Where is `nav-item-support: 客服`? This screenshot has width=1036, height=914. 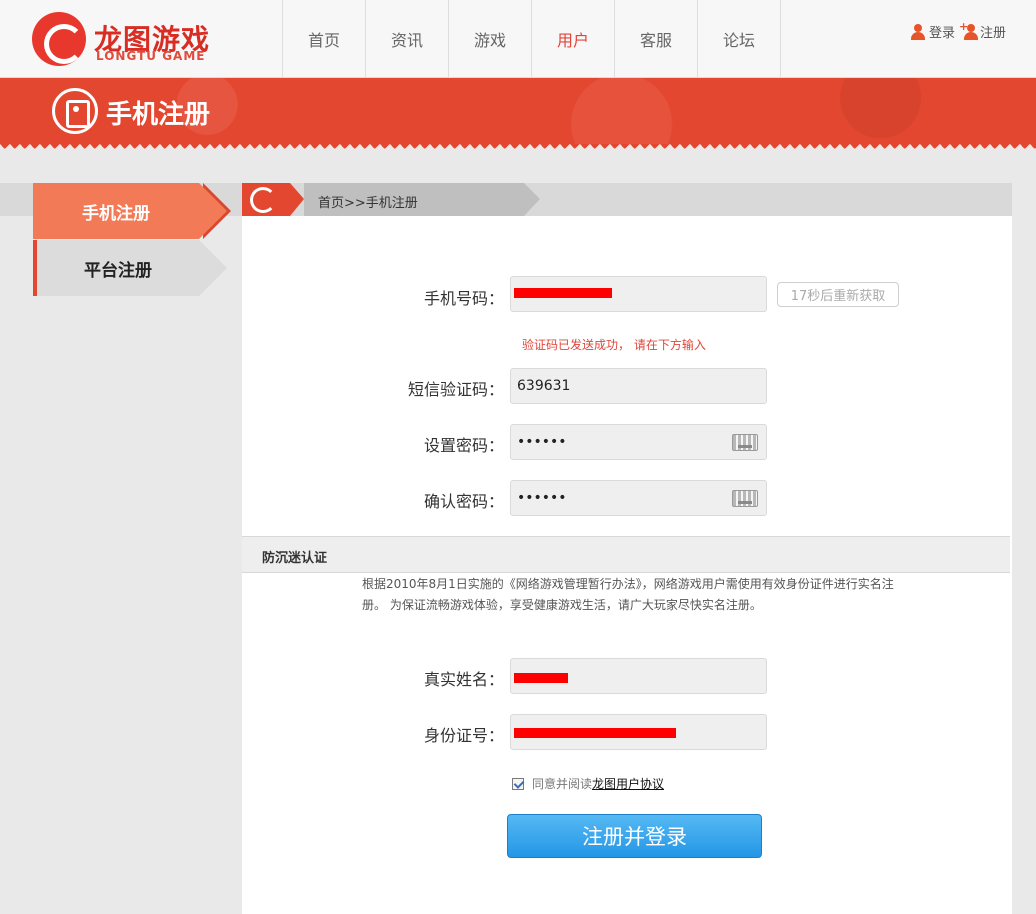
nav-item-support: 客服 is located at coordinates (656, 39).